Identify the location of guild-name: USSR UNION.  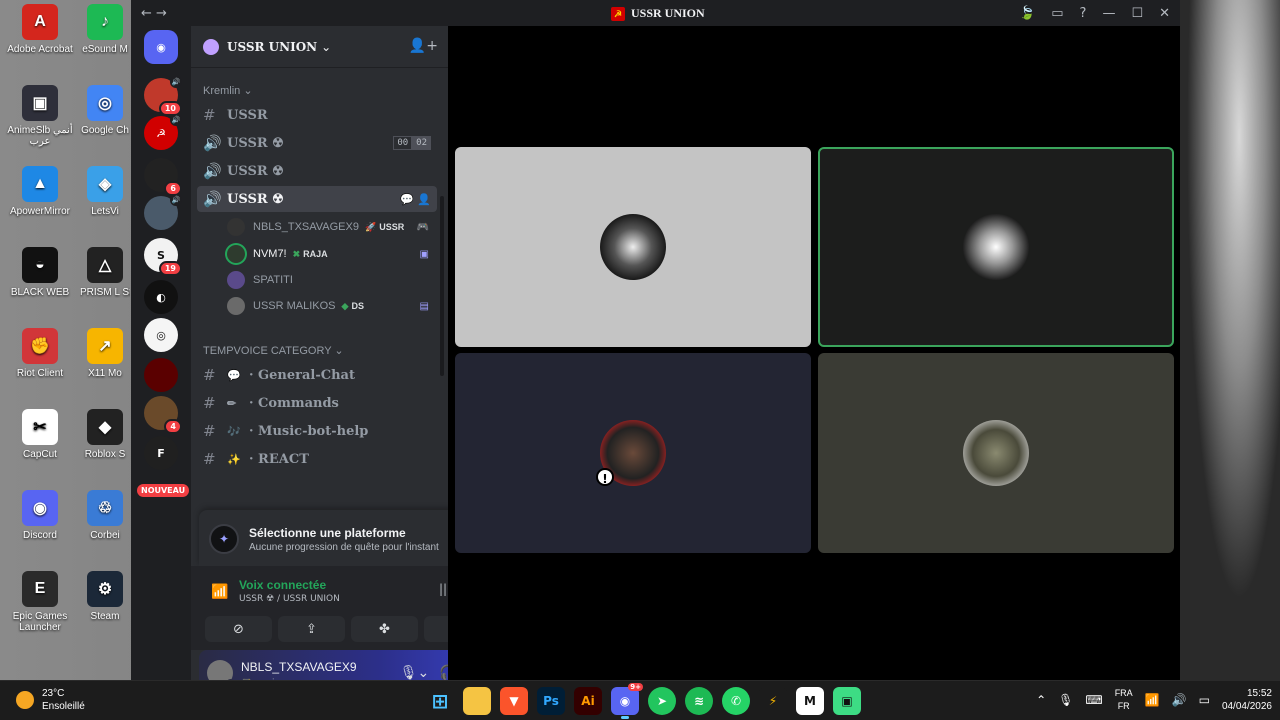
(272, 46).